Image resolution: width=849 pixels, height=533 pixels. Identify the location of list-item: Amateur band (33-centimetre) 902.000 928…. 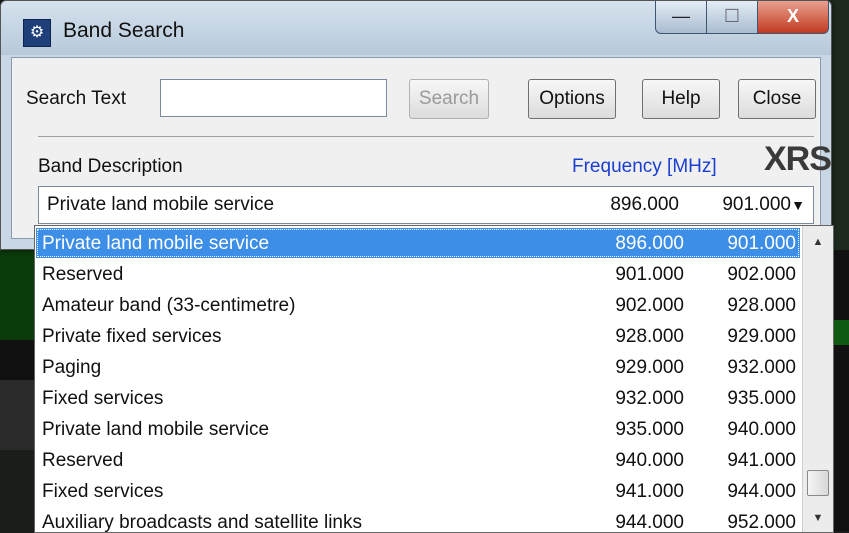
(418, 305).